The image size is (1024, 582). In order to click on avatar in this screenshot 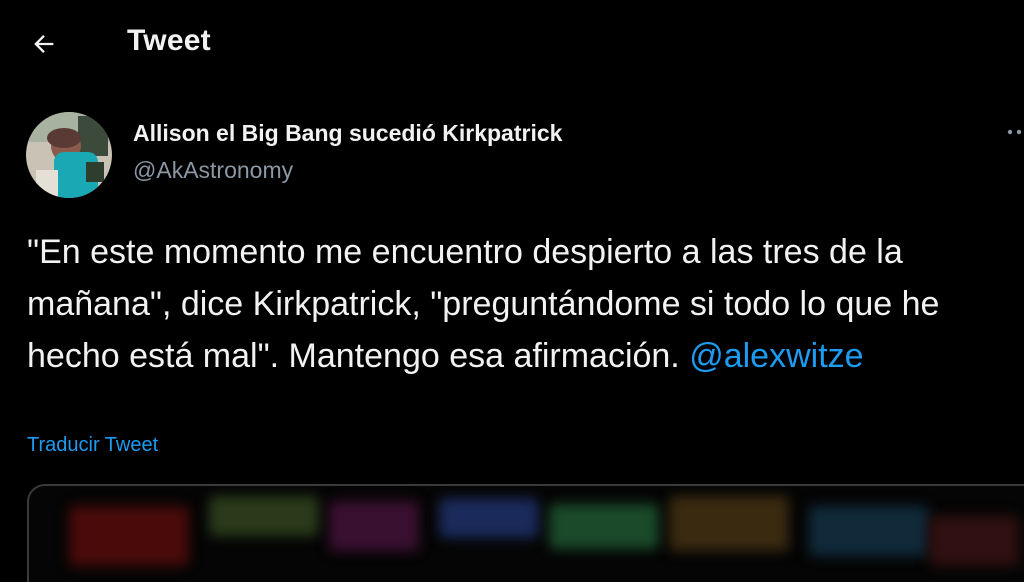, I will do `click(69, 155)`.